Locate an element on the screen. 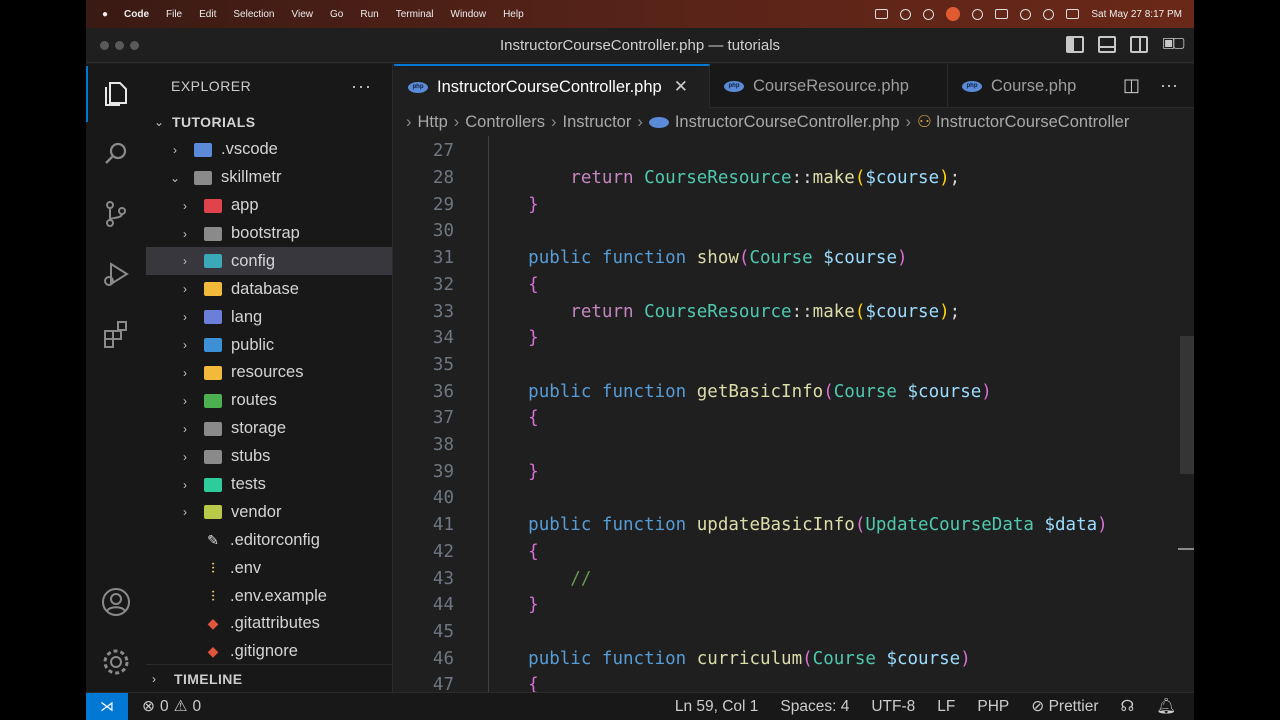 This screenshot has height=720, width=1280. timeline-label: TIMELINE is located at coordinates (208, 678).